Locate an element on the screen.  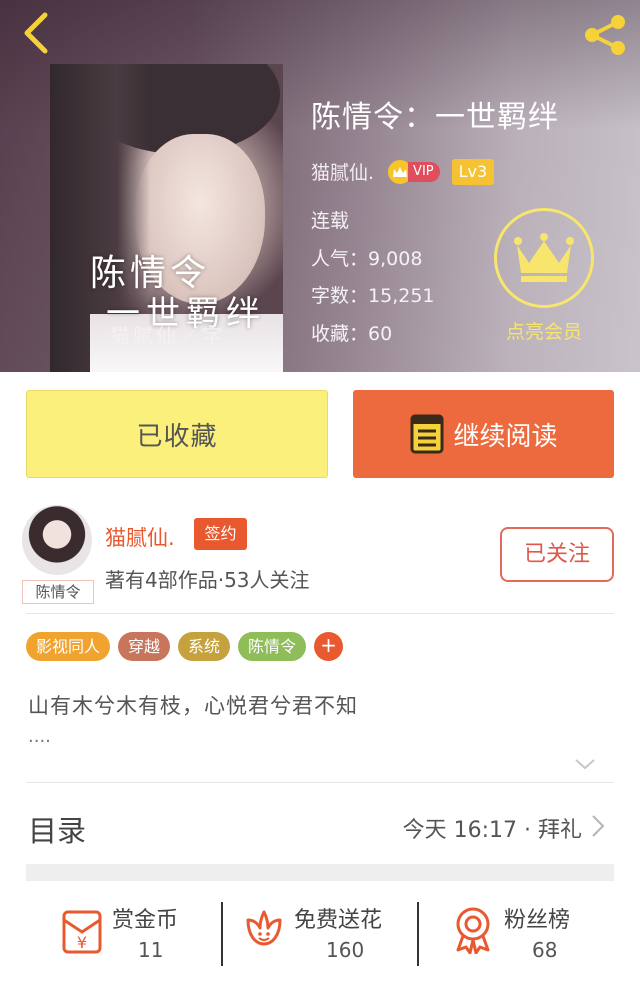
back-button is located at coordinates (36, 33).